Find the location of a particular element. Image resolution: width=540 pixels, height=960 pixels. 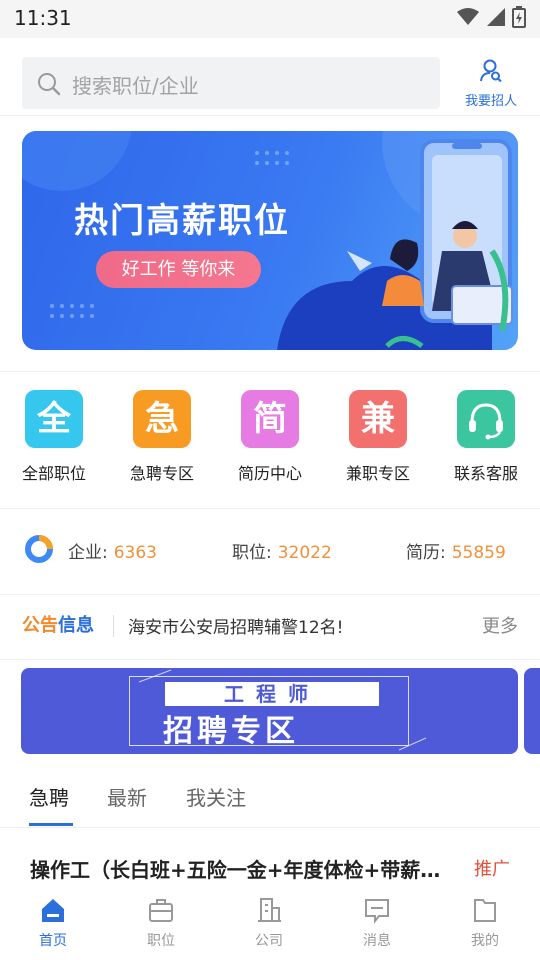

tabbar-label: 消息 is located at coordinates (377, 941).